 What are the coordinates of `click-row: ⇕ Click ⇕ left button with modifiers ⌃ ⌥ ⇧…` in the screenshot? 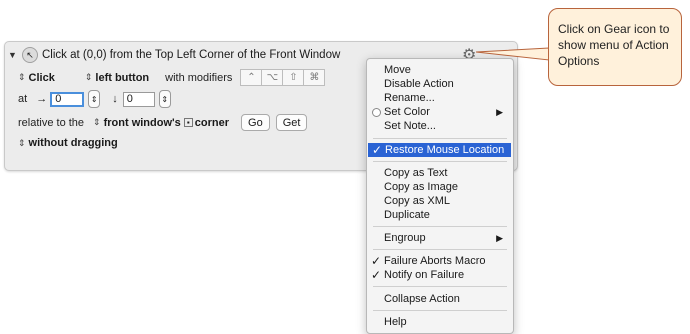 It's located at (172, 77).